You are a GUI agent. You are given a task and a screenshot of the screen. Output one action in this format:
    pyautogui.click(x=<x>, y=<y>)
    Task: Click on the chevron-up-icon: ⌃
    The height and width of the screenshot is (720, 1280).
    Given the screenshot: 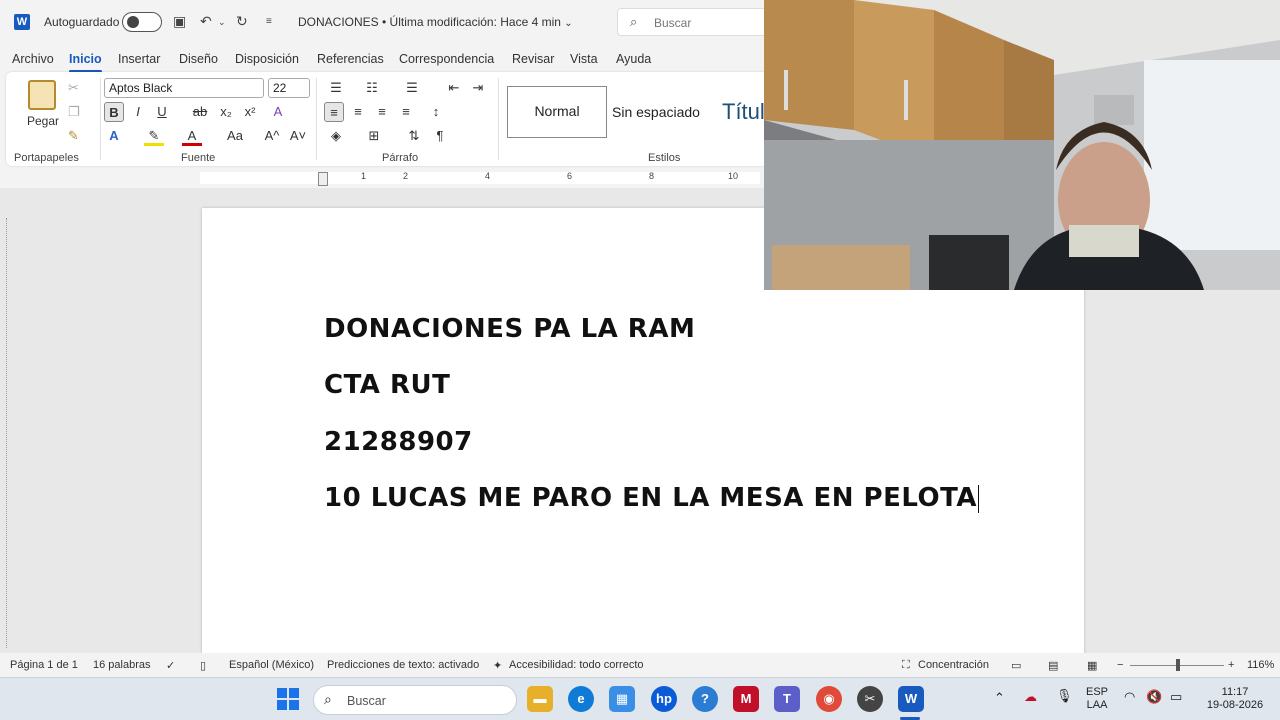 What is the action you would take?
    pyautogui.click(x=999, y=697)
    